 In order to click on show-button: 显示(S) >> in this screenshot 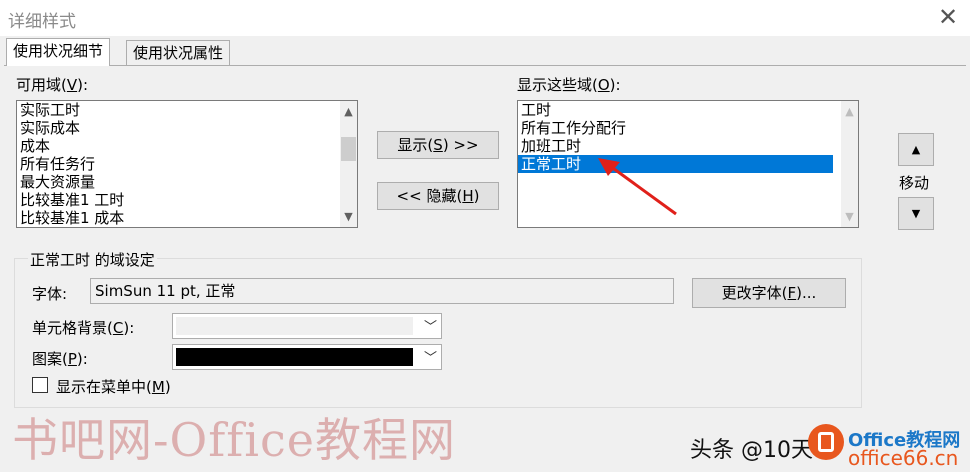, I will do `click(438, 145)`.